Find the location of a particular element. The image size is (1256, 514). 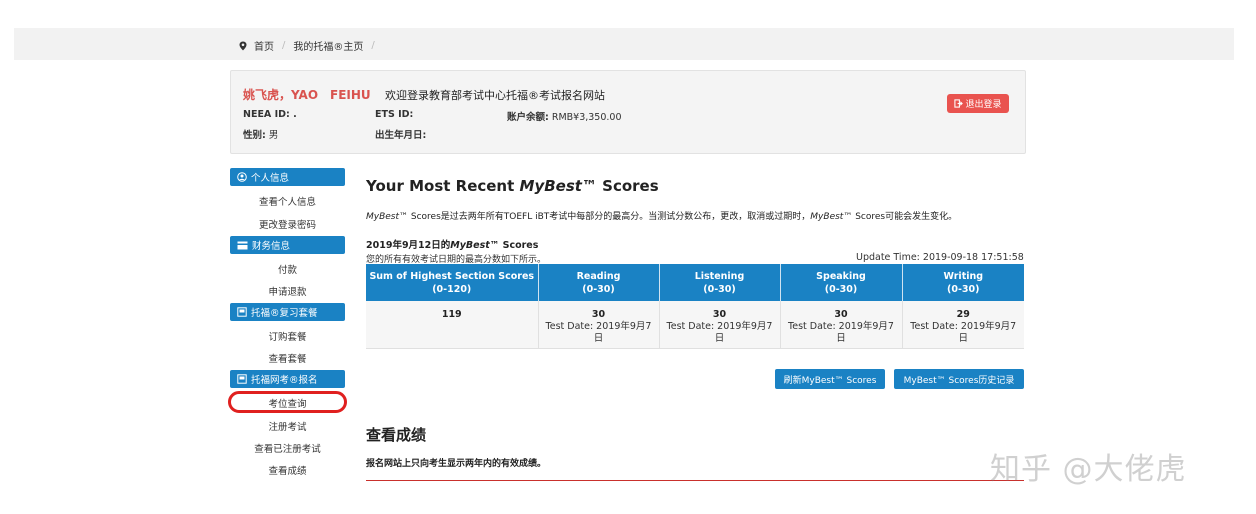

highlight-circle is located at coordinates (287, 402).